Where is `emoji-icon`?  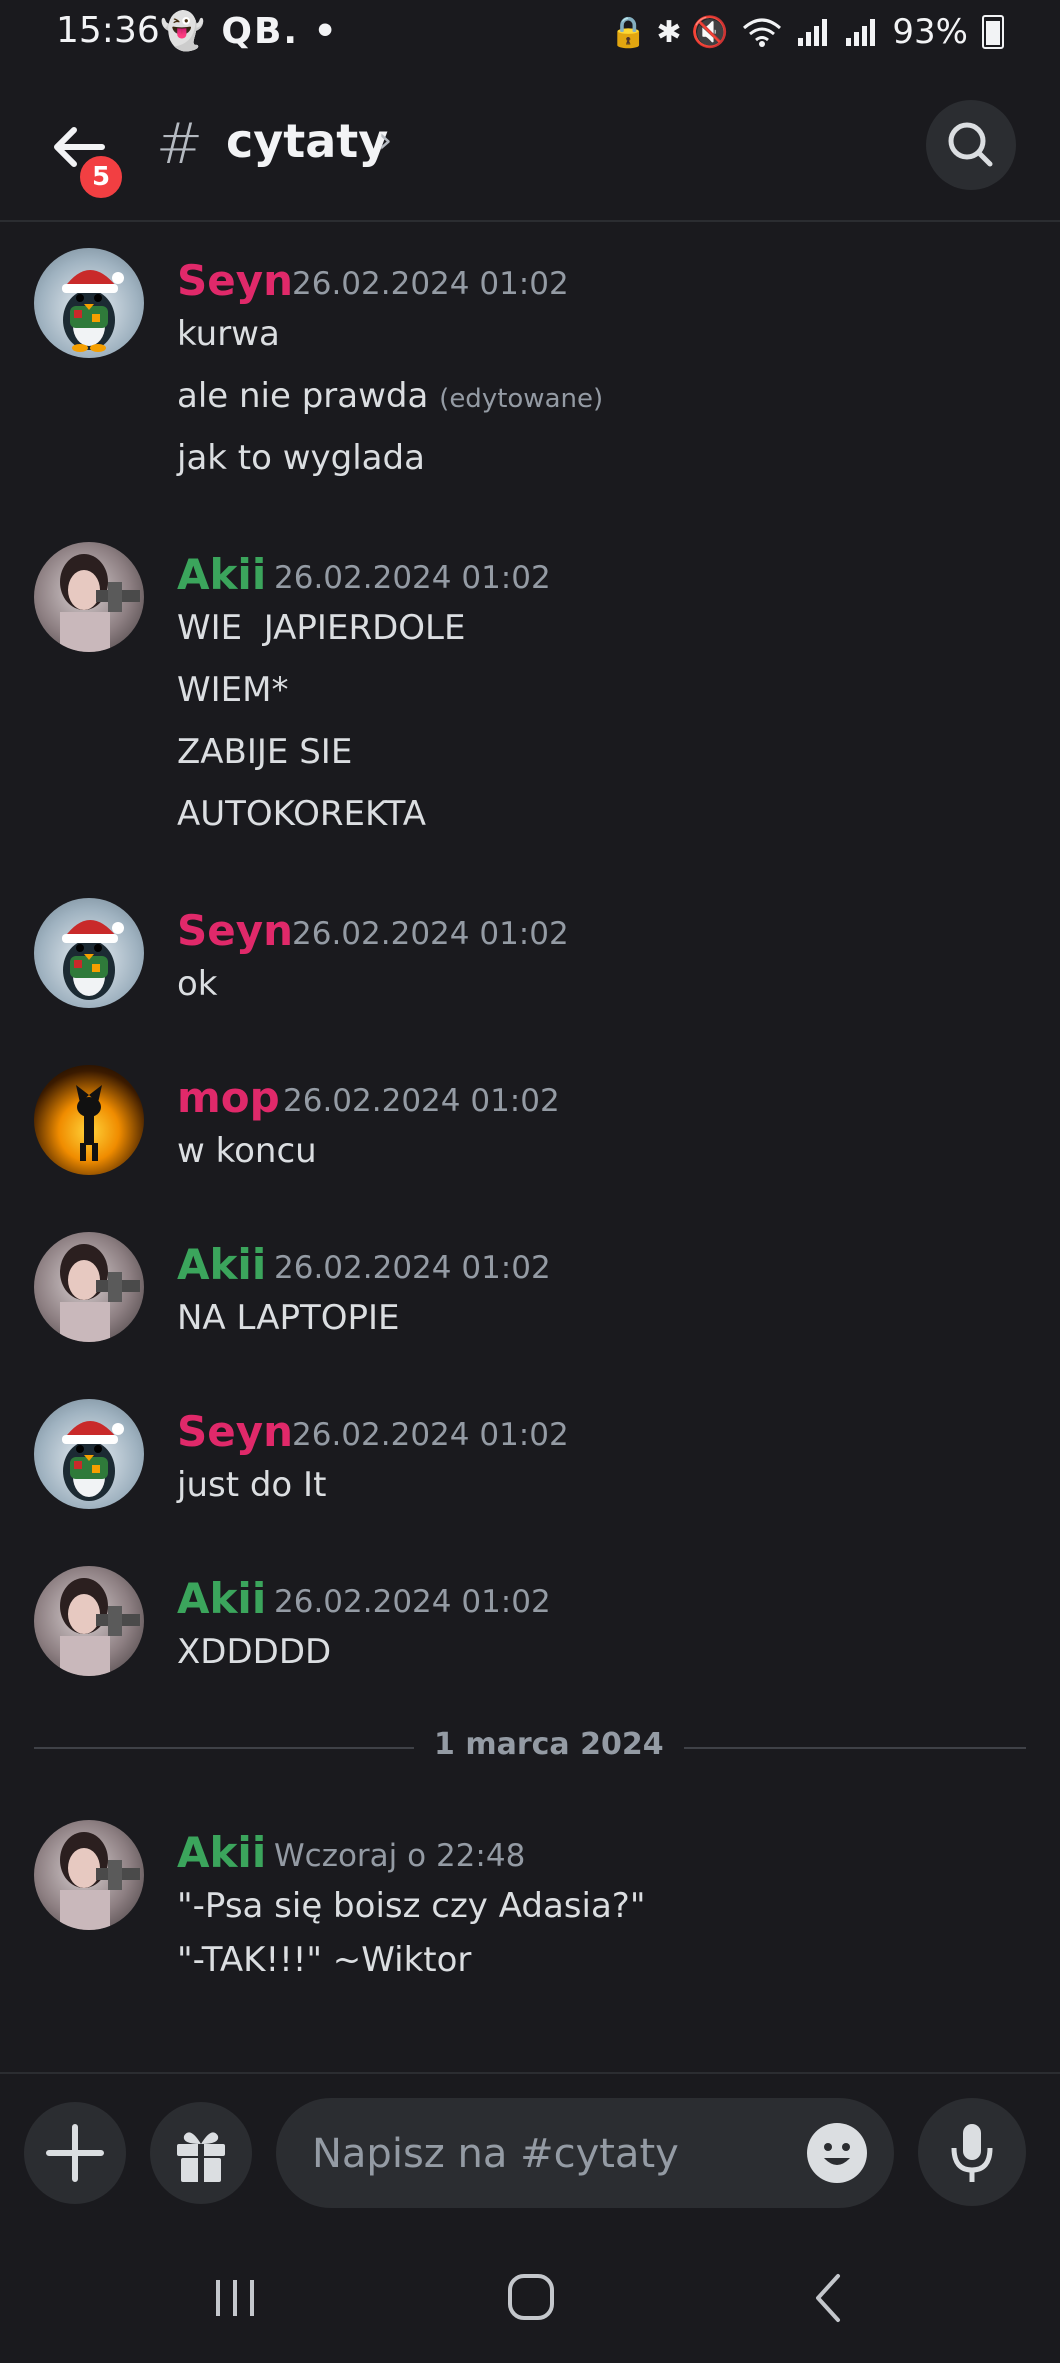 emoji-icon is located at coordinates (837, 2153).